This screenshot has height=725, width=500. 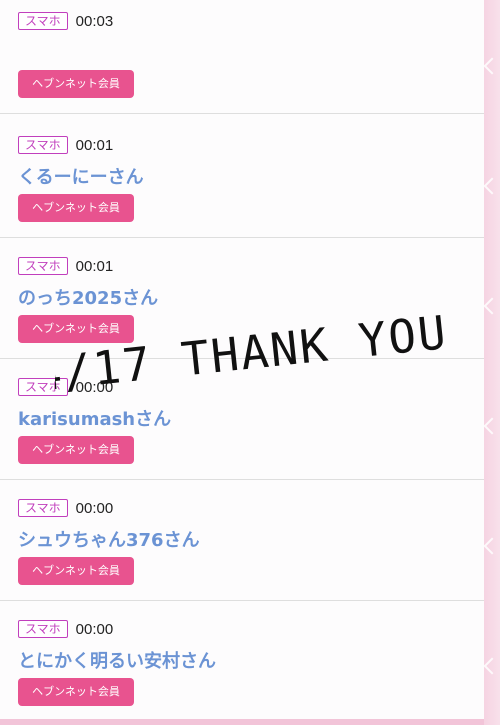 I want to click on bottom-bar, so click(x=242, y=722).